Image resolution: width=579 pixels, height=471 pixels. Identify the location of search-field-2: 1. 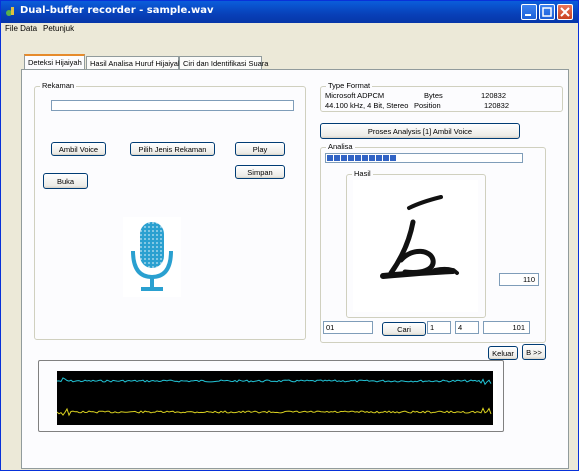
(439, 327).